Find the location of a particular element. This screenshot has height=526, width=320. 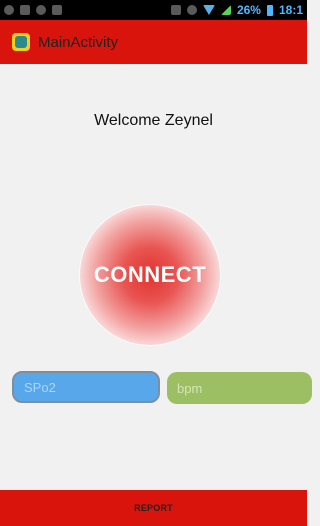

battery-icon is located at coordinates (269, 10).